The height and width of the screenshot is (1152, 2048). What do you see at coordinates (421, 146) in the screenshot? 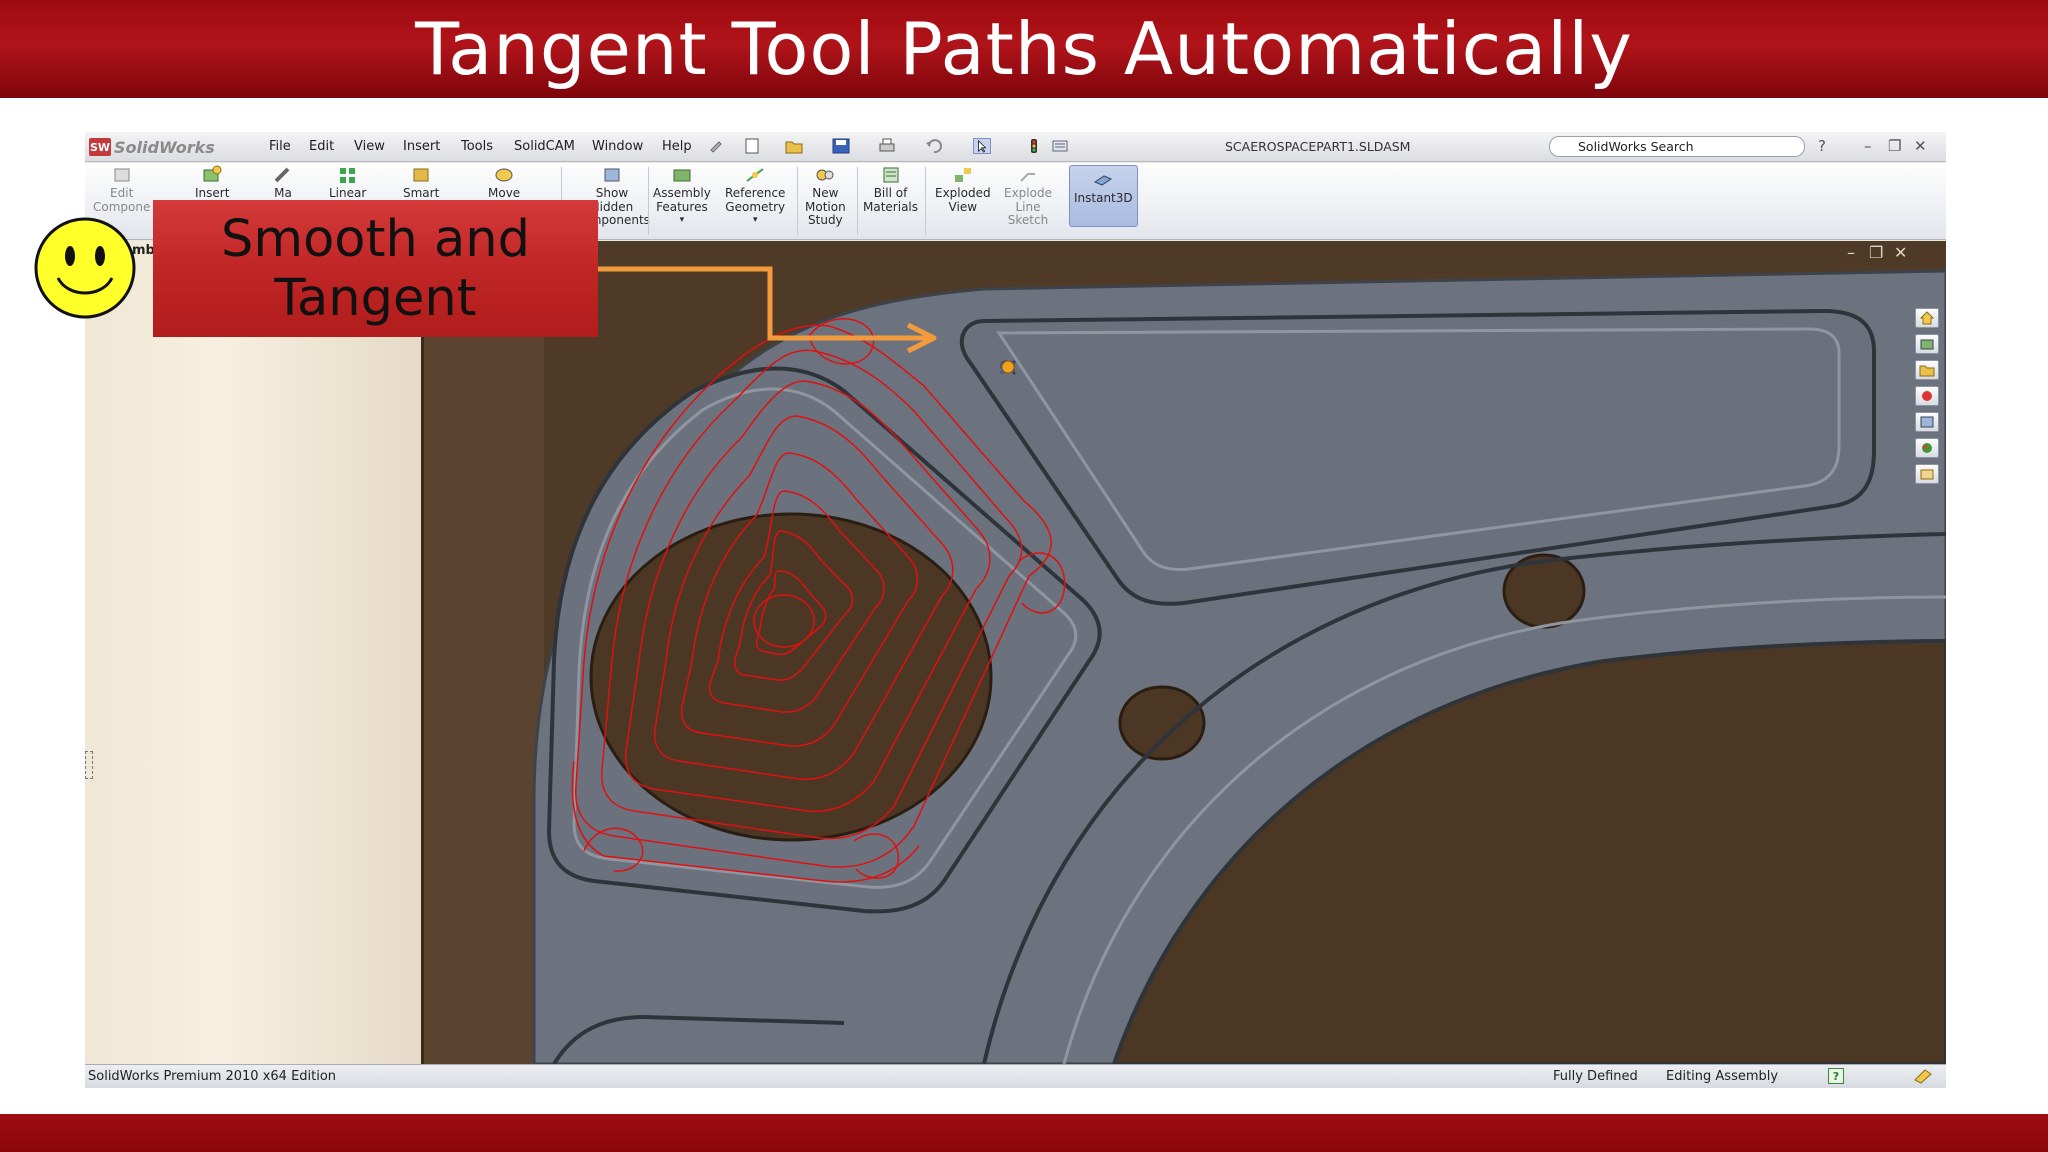
I see `menu-insert: Insert` at bounding box center [421, 146].